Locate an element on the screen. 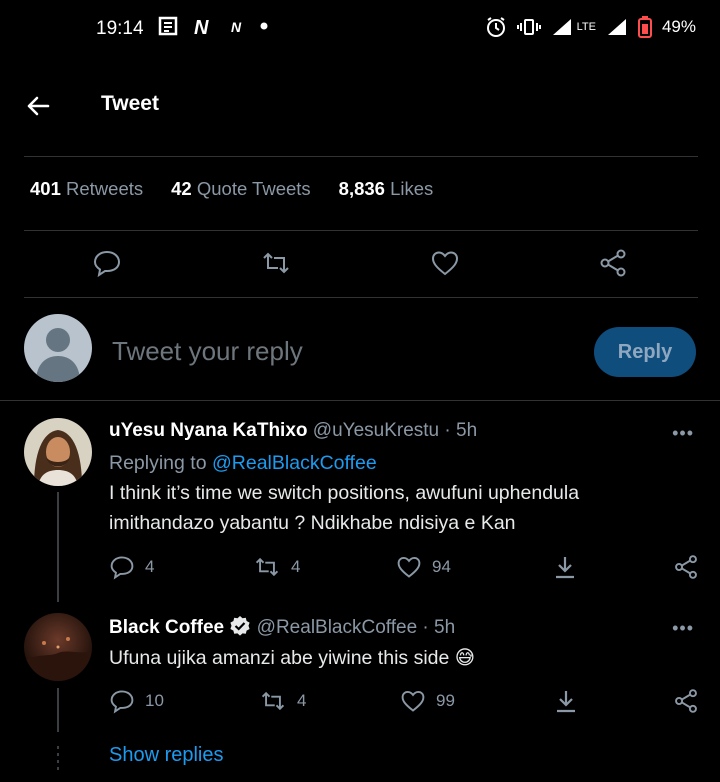 The width and height of the screenshot is (720, 782). battery-icon is located at coordinates (644, 27).